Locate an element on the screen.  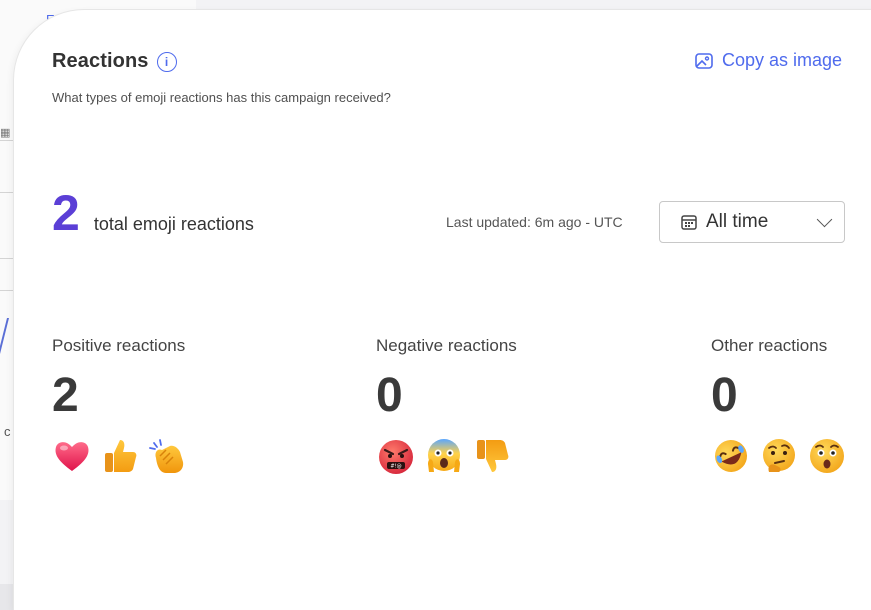
positive-reactions-label: Positive reactions is located at coordinates (119, 345).